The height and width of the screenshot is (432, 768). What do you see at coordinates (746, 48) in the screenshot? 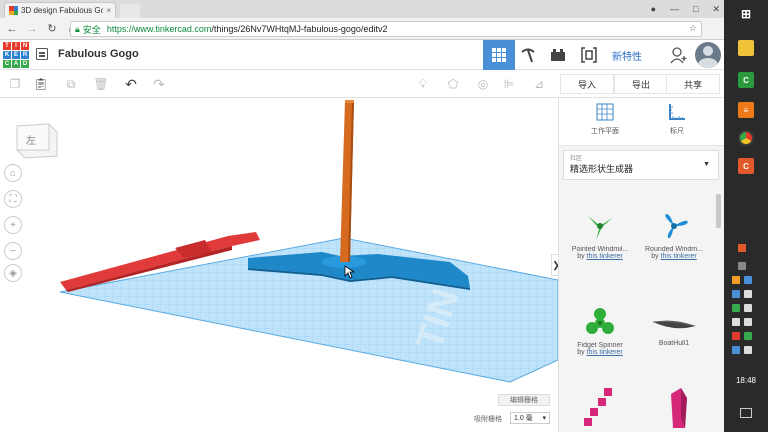
I see `file-explorer-icon` at bounding box center [746, 48].